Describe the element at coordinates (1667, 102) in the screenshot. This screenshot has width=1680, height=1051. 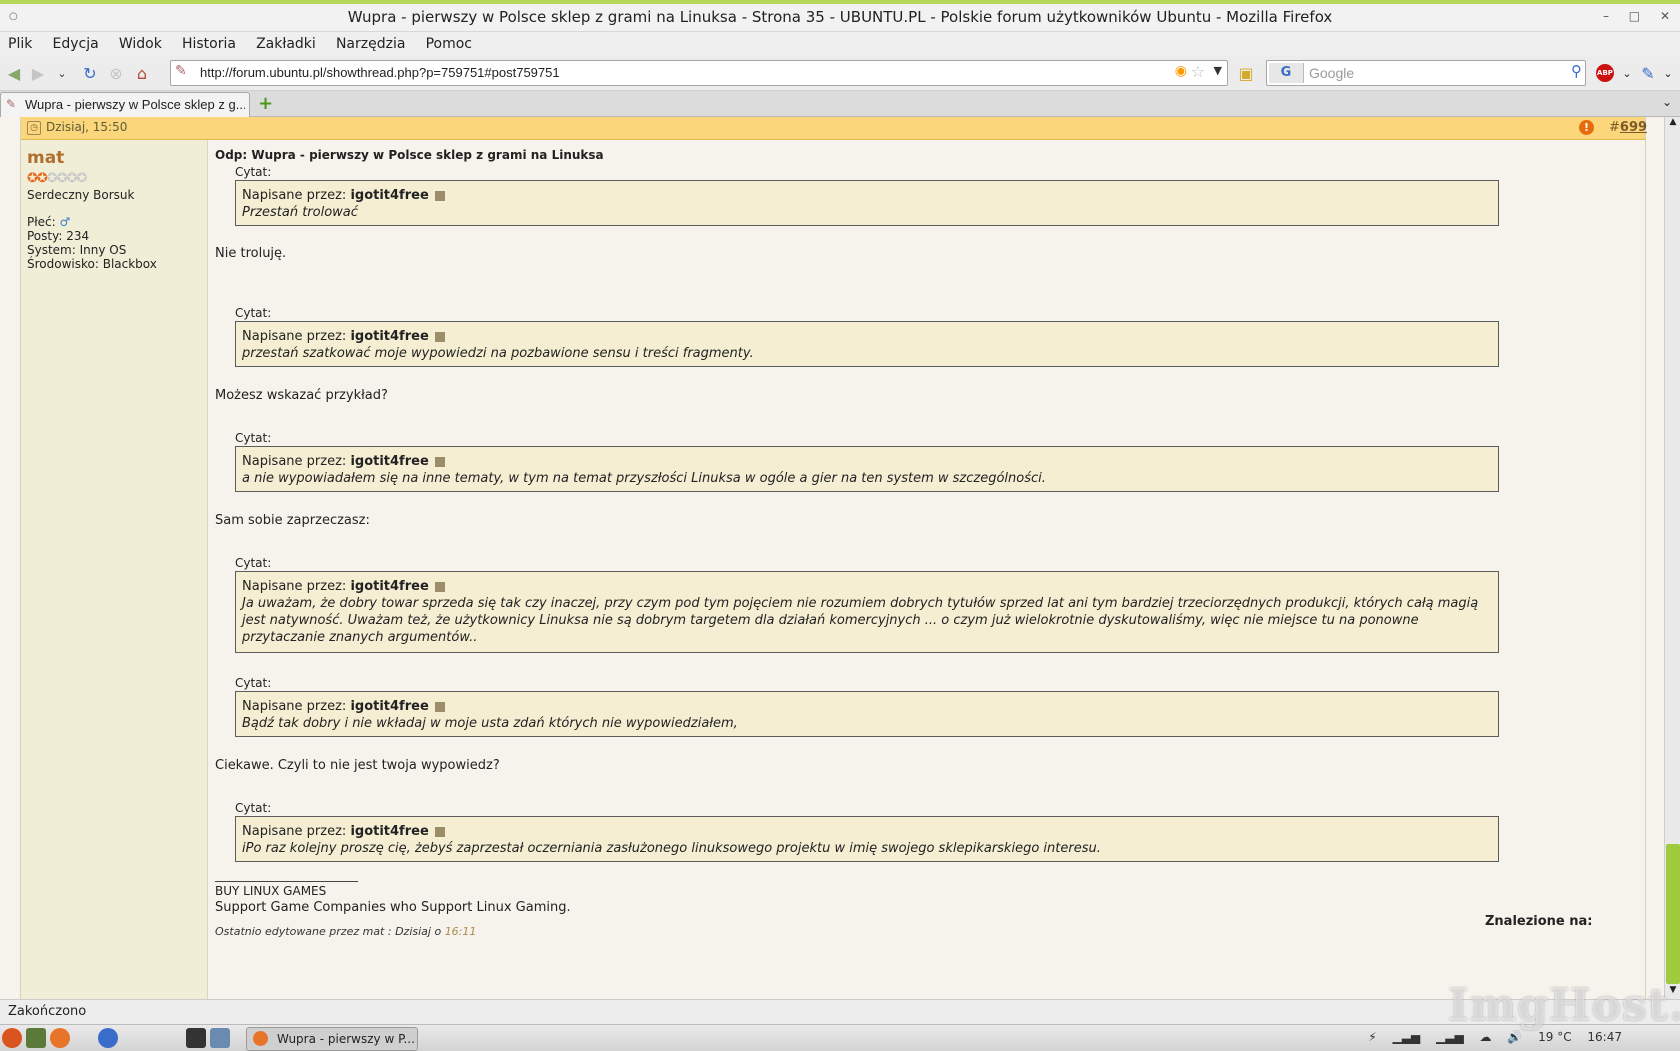
I see `tab-list-icon: ⌄` at that location.